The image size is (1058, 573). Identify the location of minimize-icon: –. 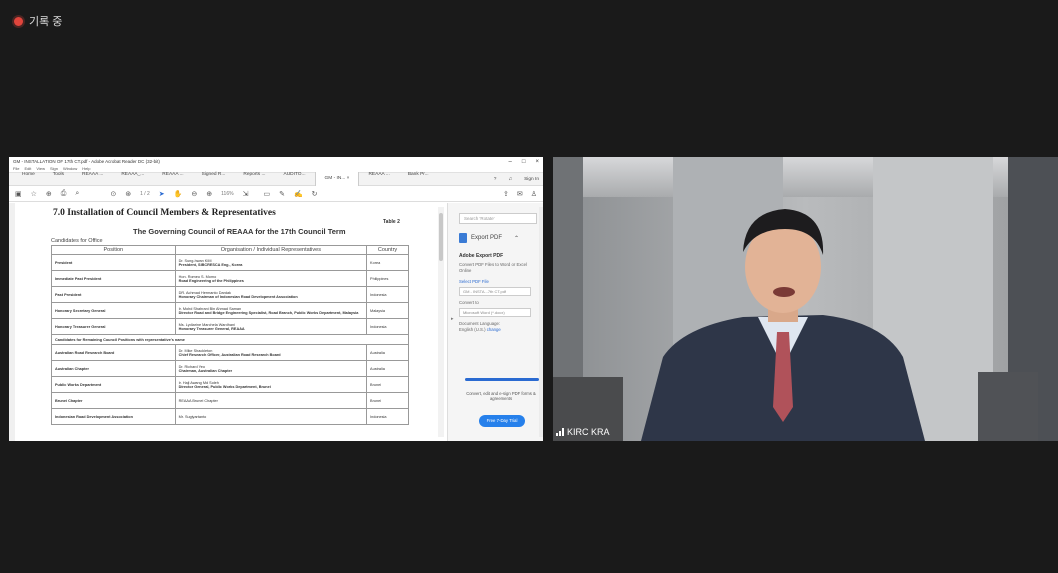
(510, 162).